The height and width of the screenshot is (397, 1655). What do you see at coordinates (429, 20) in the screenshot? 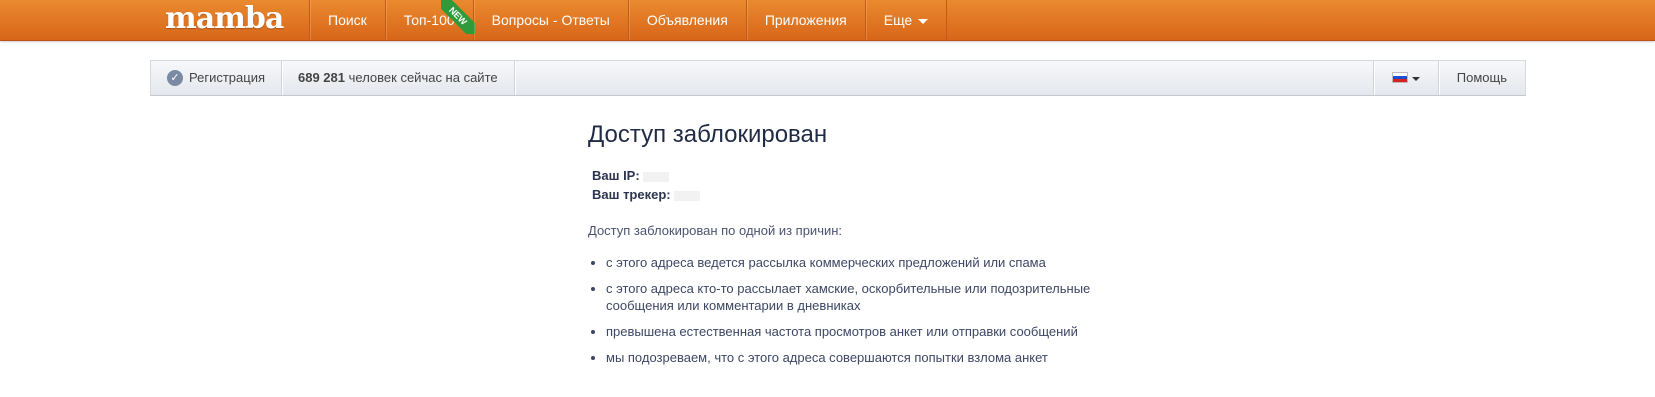
I see `nav-item-top100: Топ-100 NEW` at bounding box center [429, 20].